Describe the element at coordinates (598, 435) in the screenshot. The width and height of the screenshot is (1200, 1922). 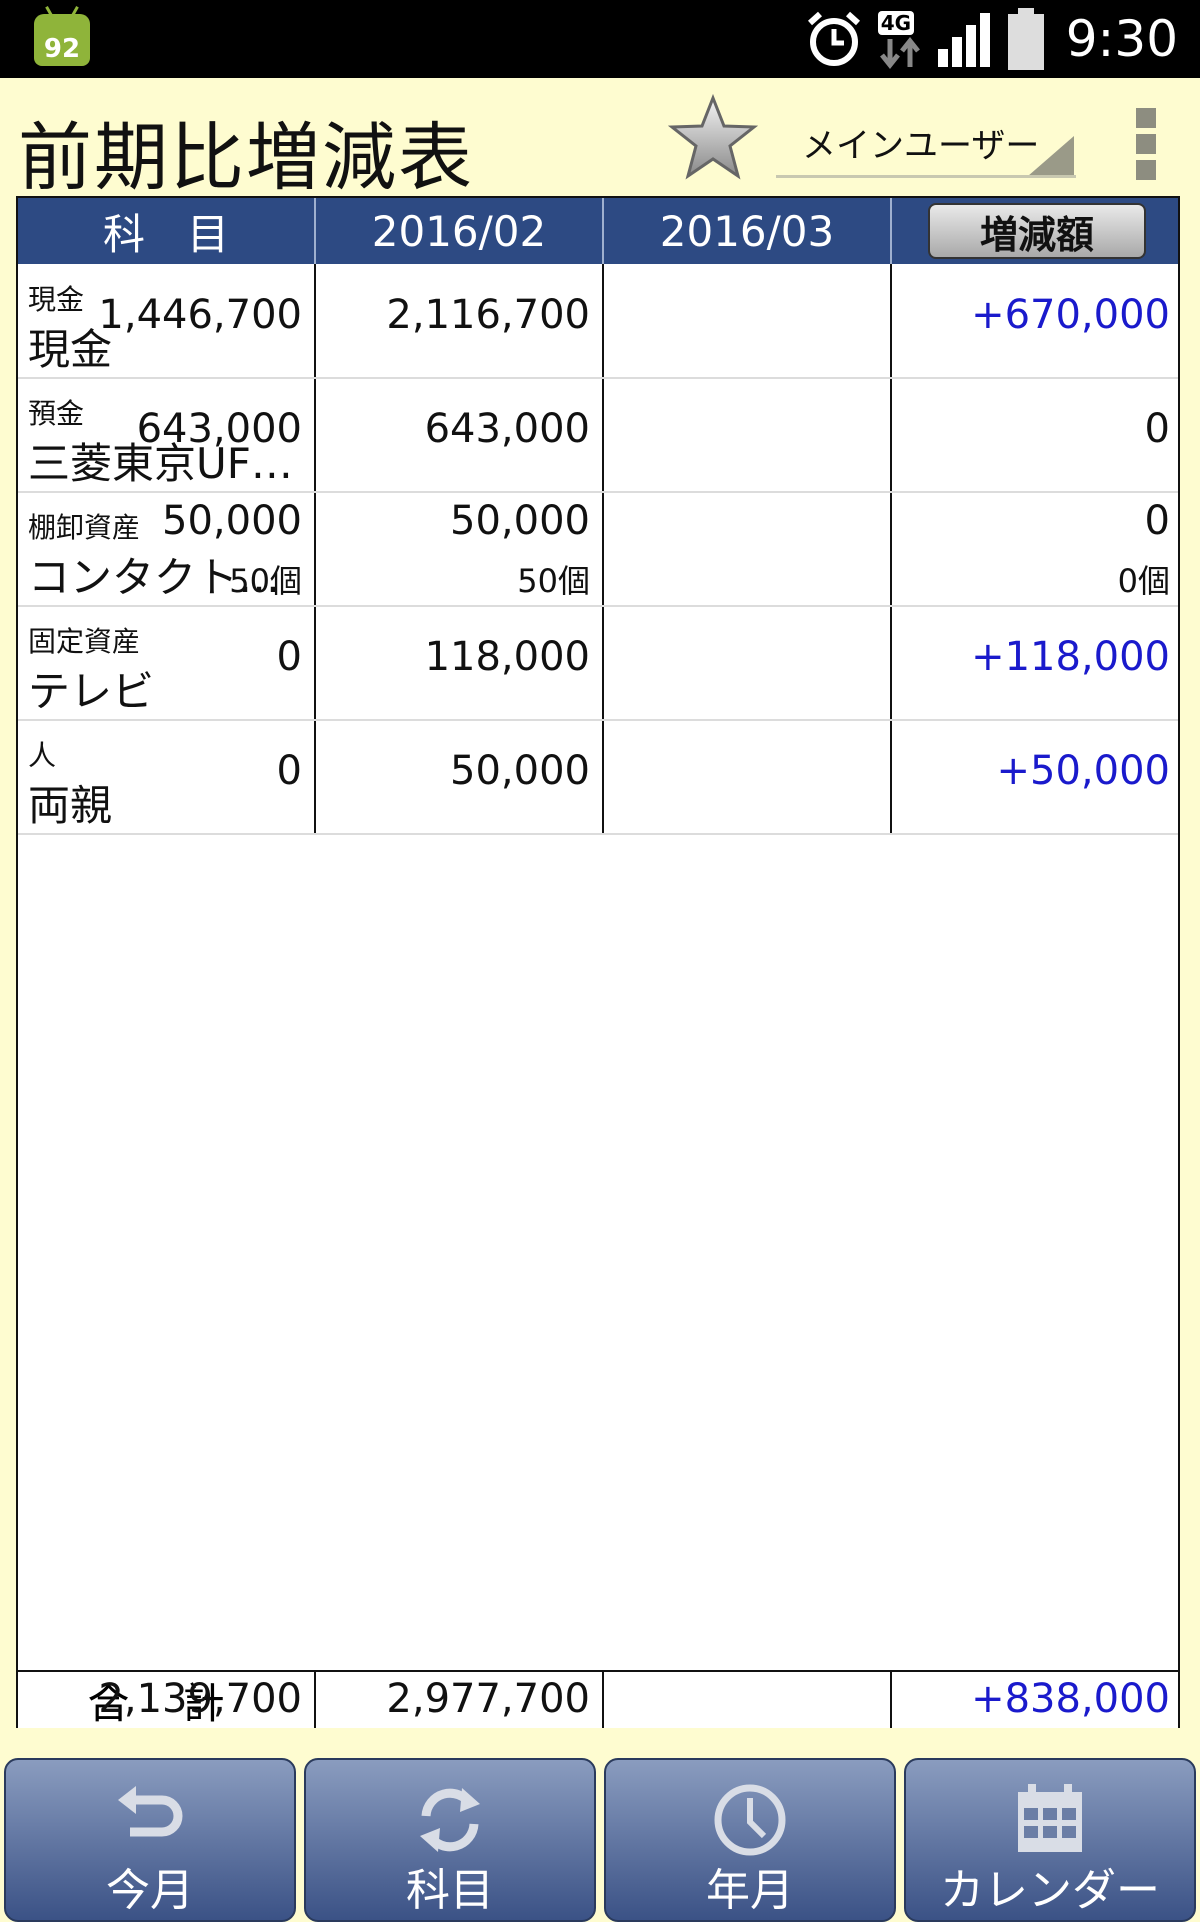
I see `table-row: 預金 三菱東京UF… 643,000 643,000 0` at that location.